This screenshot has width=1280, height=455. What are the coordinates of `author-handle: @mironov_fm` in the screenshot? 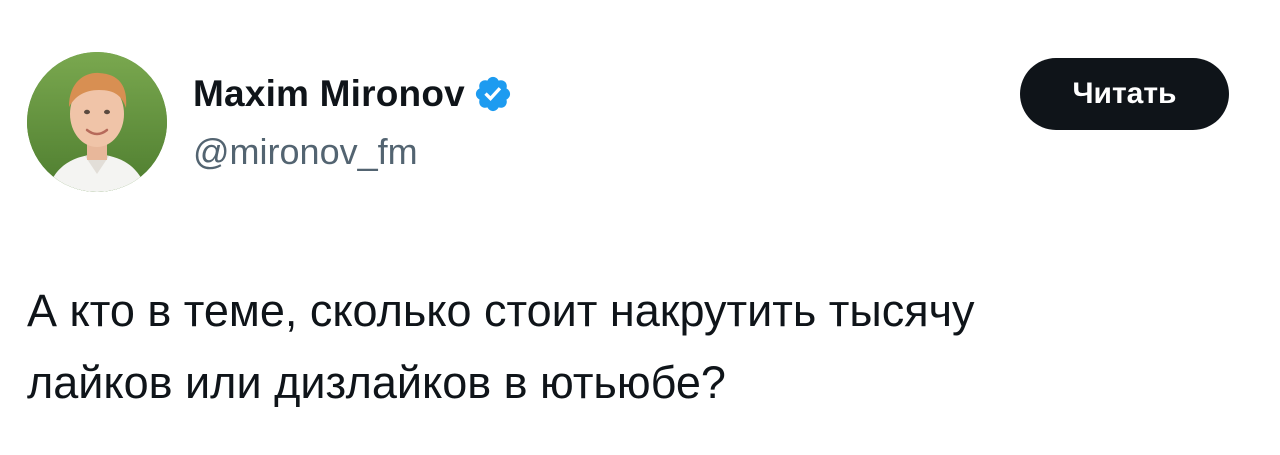 It's located at (353, 152).